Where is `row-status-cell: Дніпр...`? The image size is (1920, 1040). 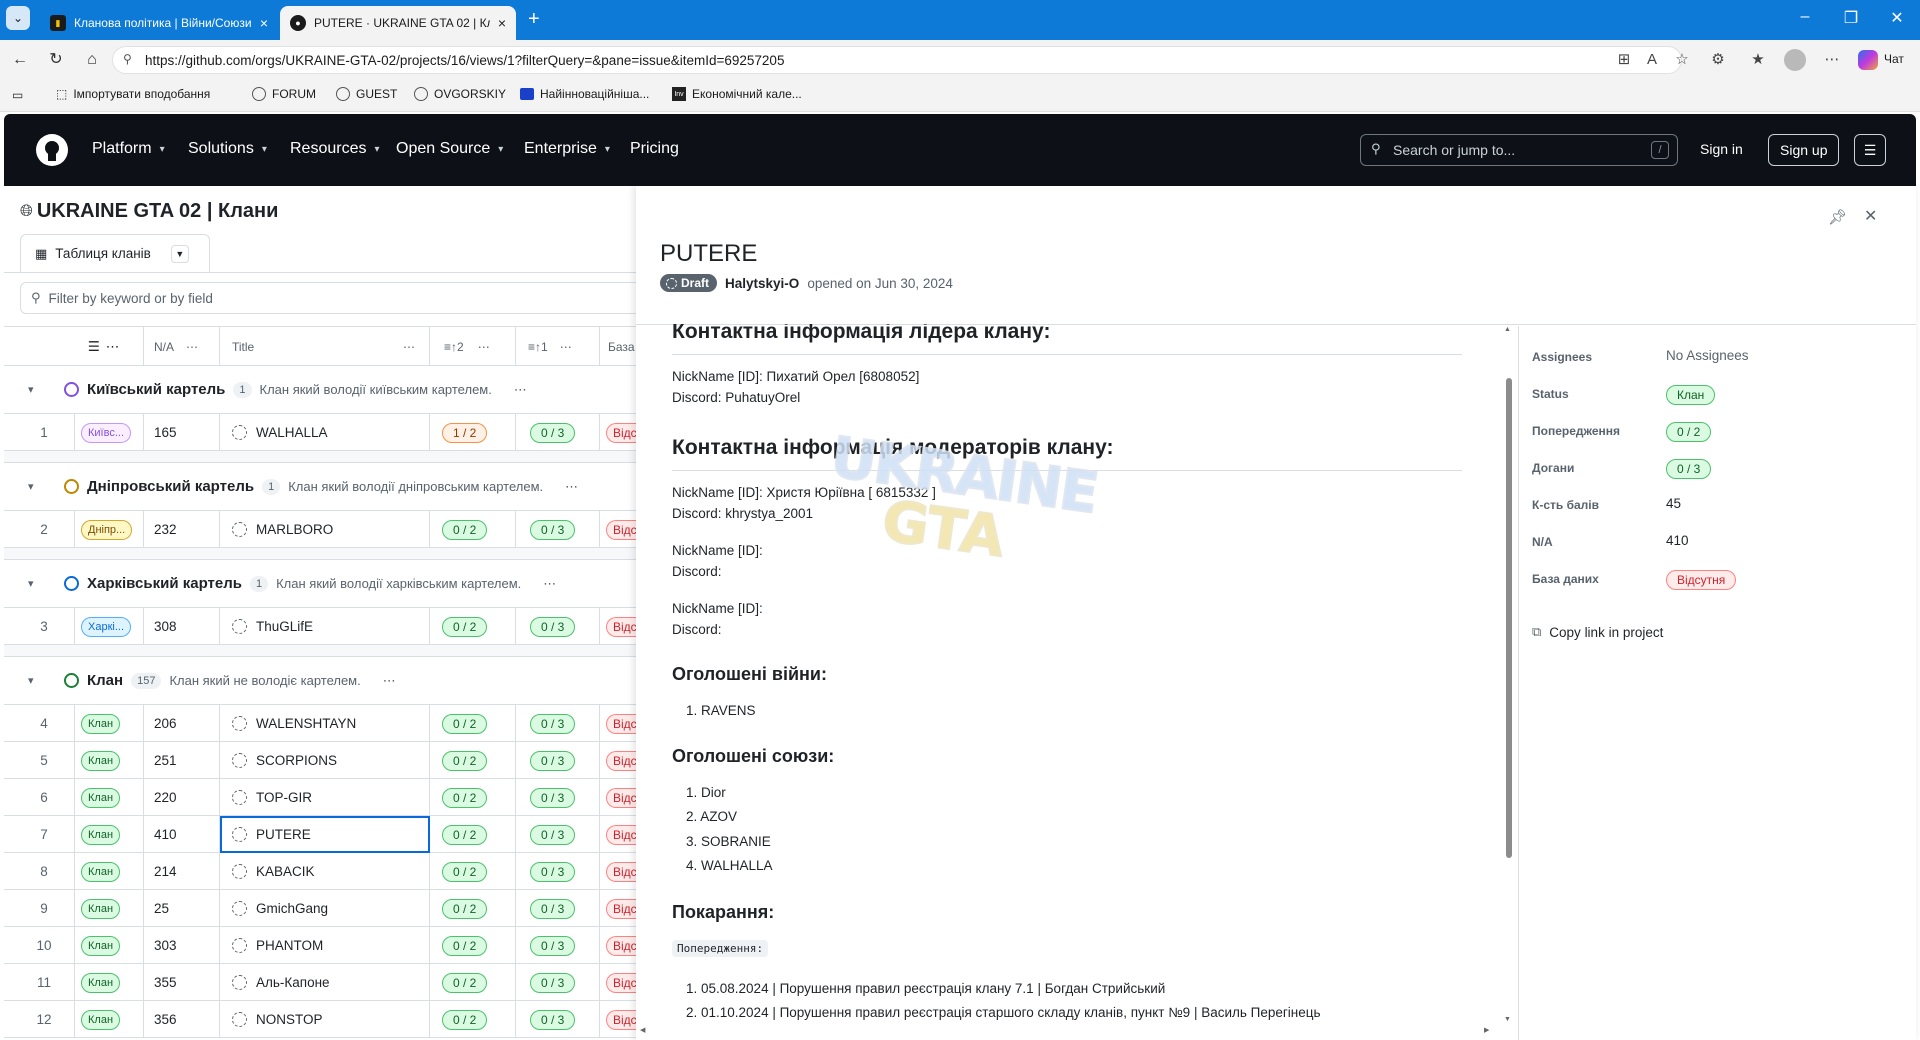
row-status-cell: Дніпр... is located at coordinates (109, 529).